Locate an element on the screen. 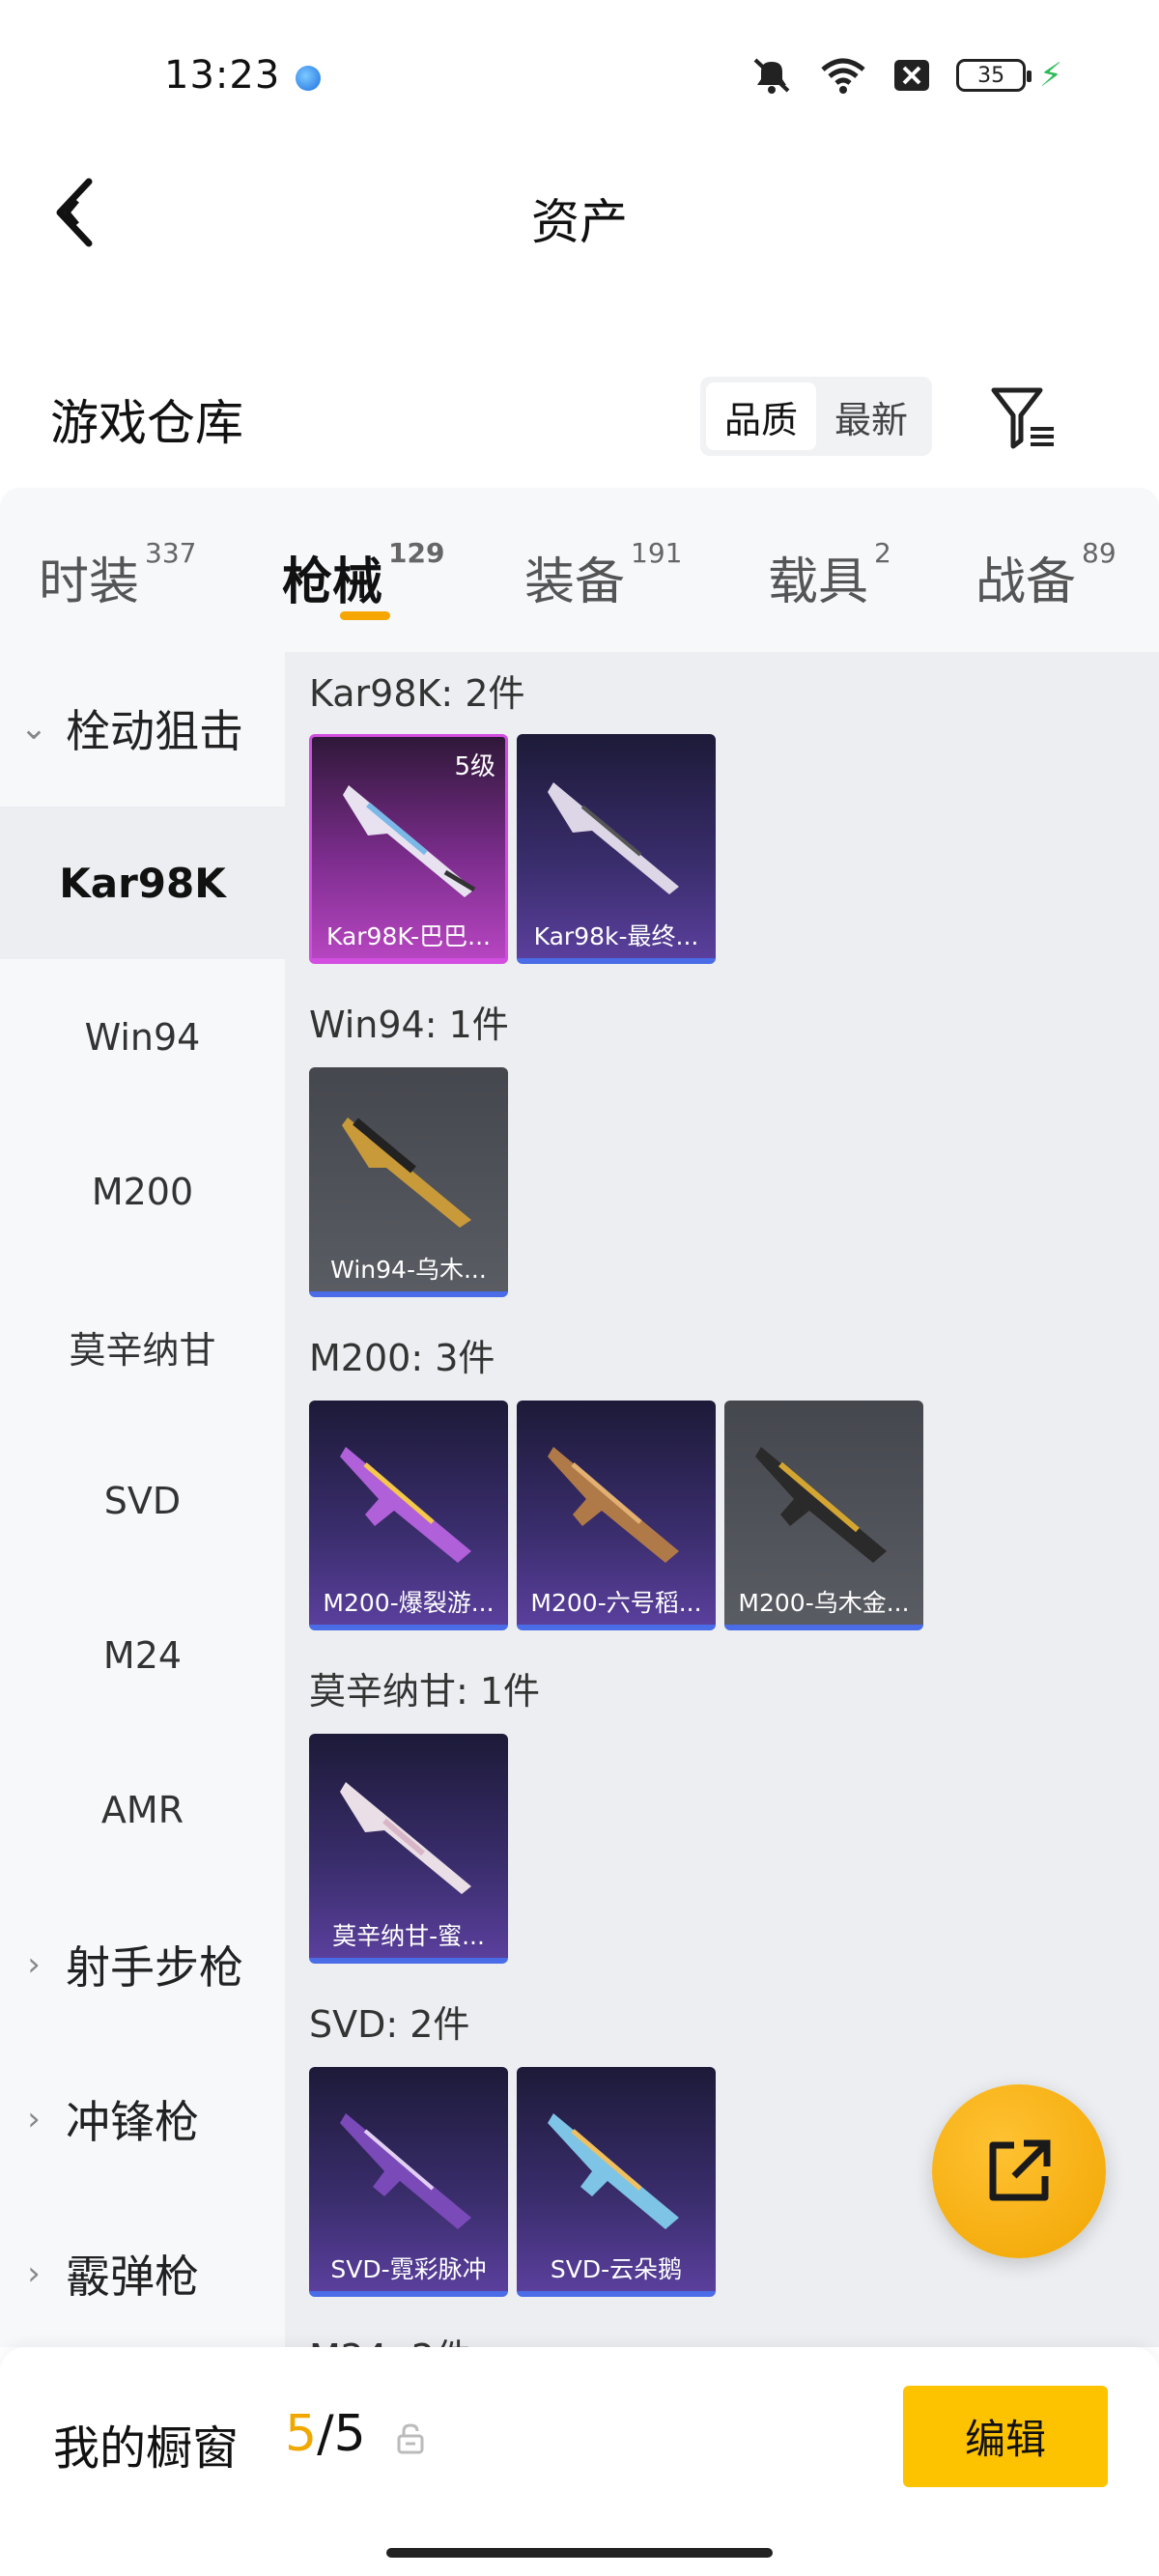 Image resolution: width=1159 pixels, height=2576 pixels. section-title-svd: SVD: 2件 is located at coordinates (389, 2024).